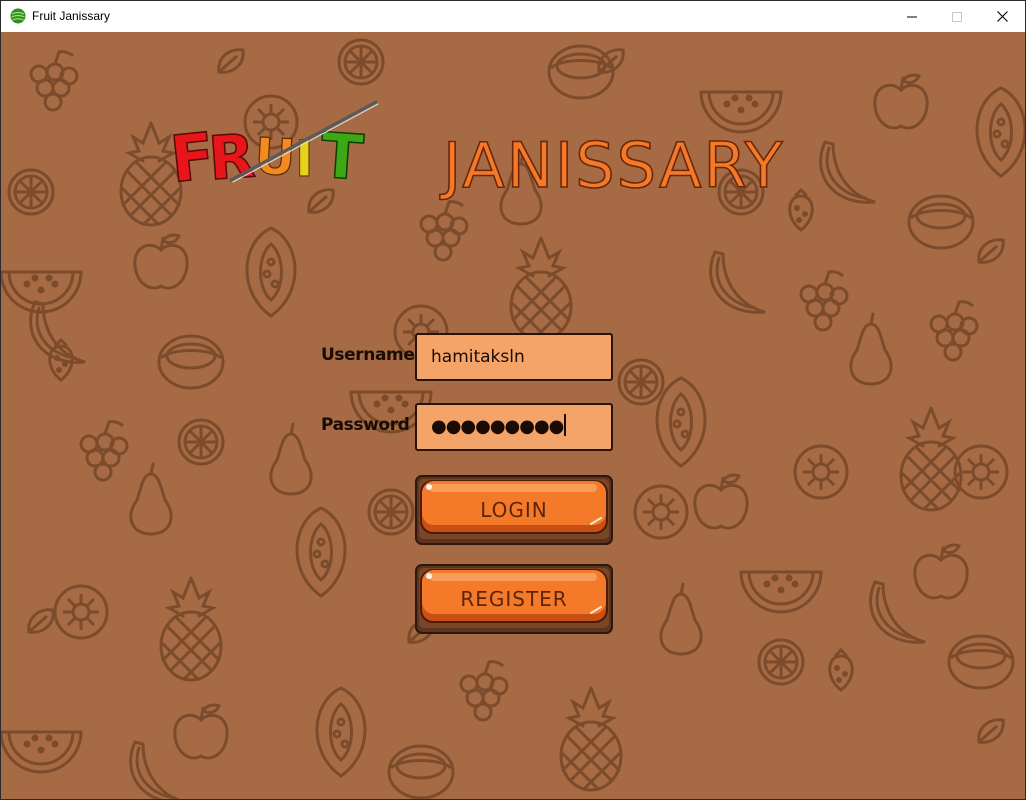  I want to click on watermelon-icon, so click(18, 16).